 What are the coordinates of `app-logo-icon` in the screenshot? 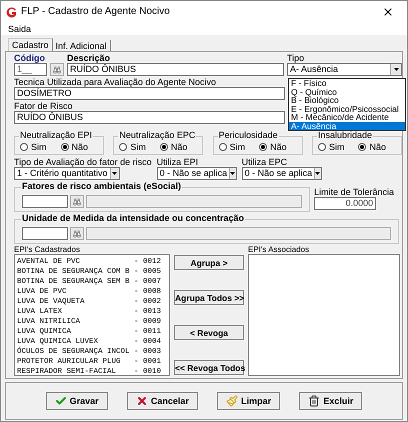 It's located at (11, 12).